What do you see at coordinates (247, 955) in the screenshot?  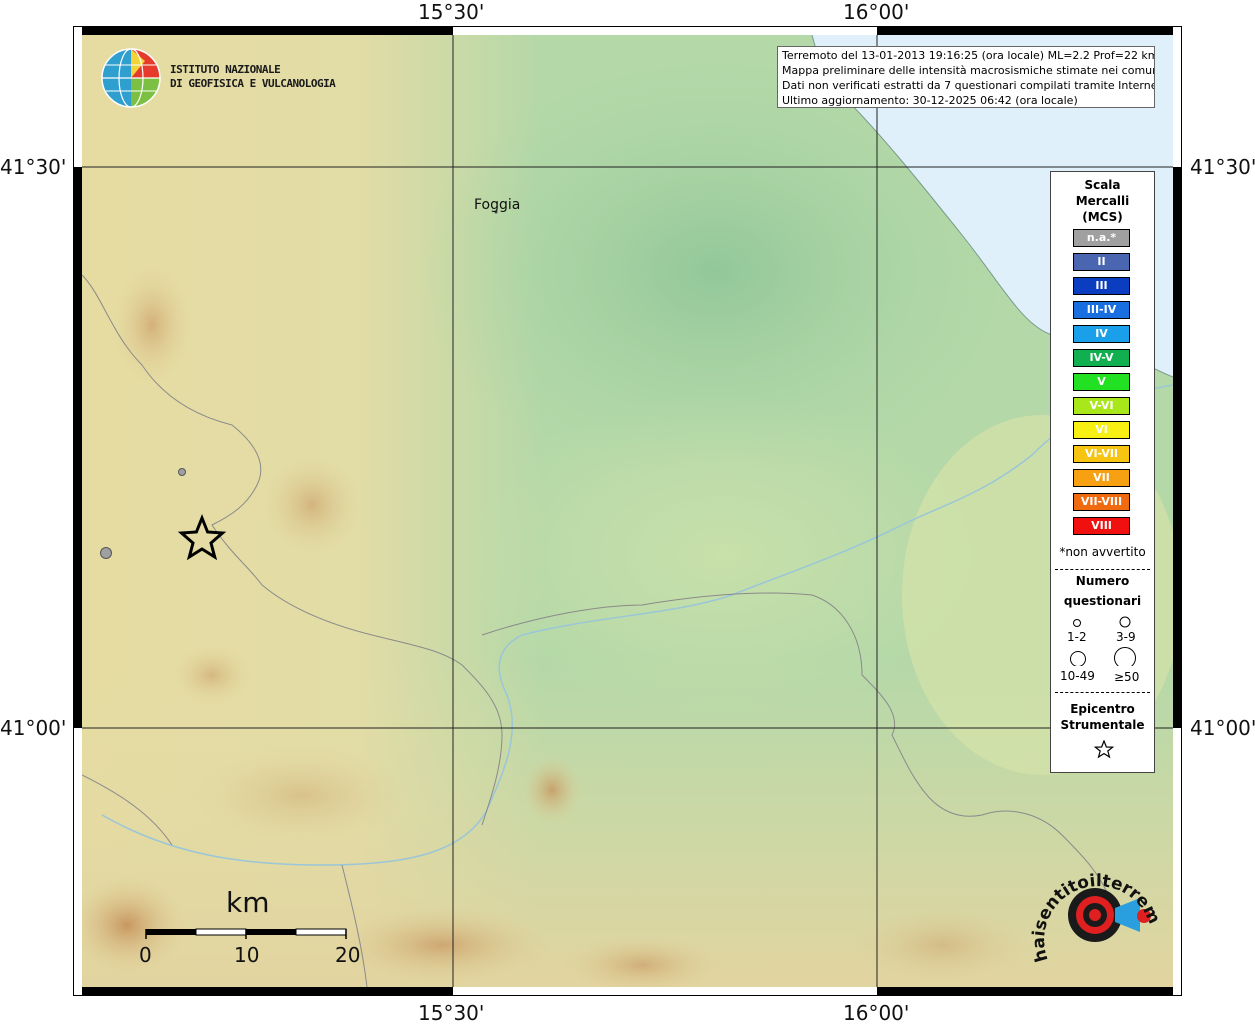 I see `scalebar-tick-10: 10` at bounding box center [247, 955].